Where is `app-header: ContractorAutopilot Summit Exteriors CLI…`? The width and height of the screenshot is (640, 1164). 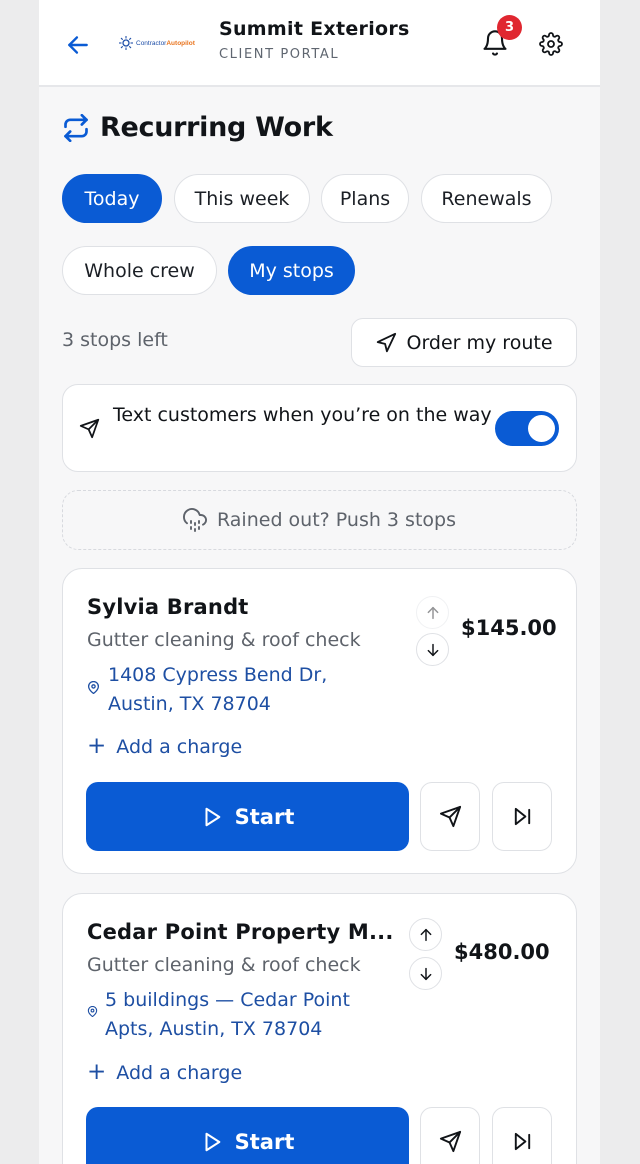 app-header: ContractorAutopilot Summit Exteriors CLI… is located at coordinates (319, 43).